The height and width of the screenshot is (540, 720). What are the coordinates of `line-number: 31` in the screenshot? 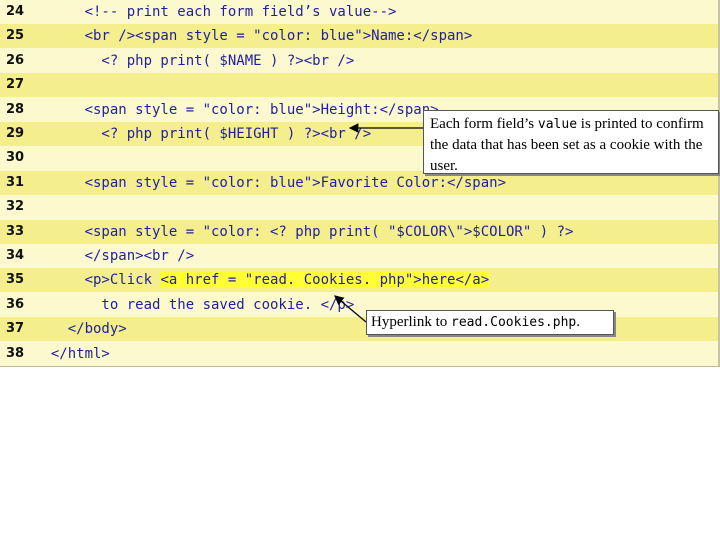 It's located at (15, 182).